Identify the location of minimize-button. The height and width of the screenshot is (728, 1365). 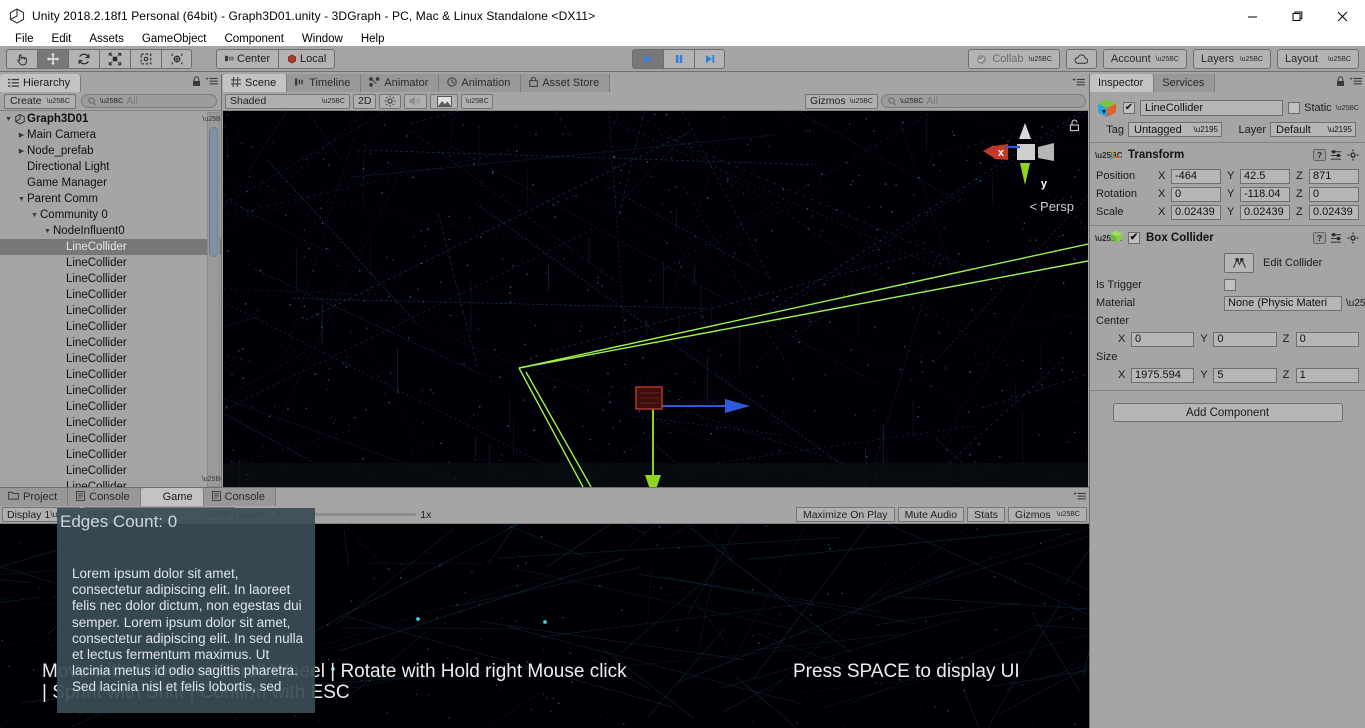
(1252, 16).